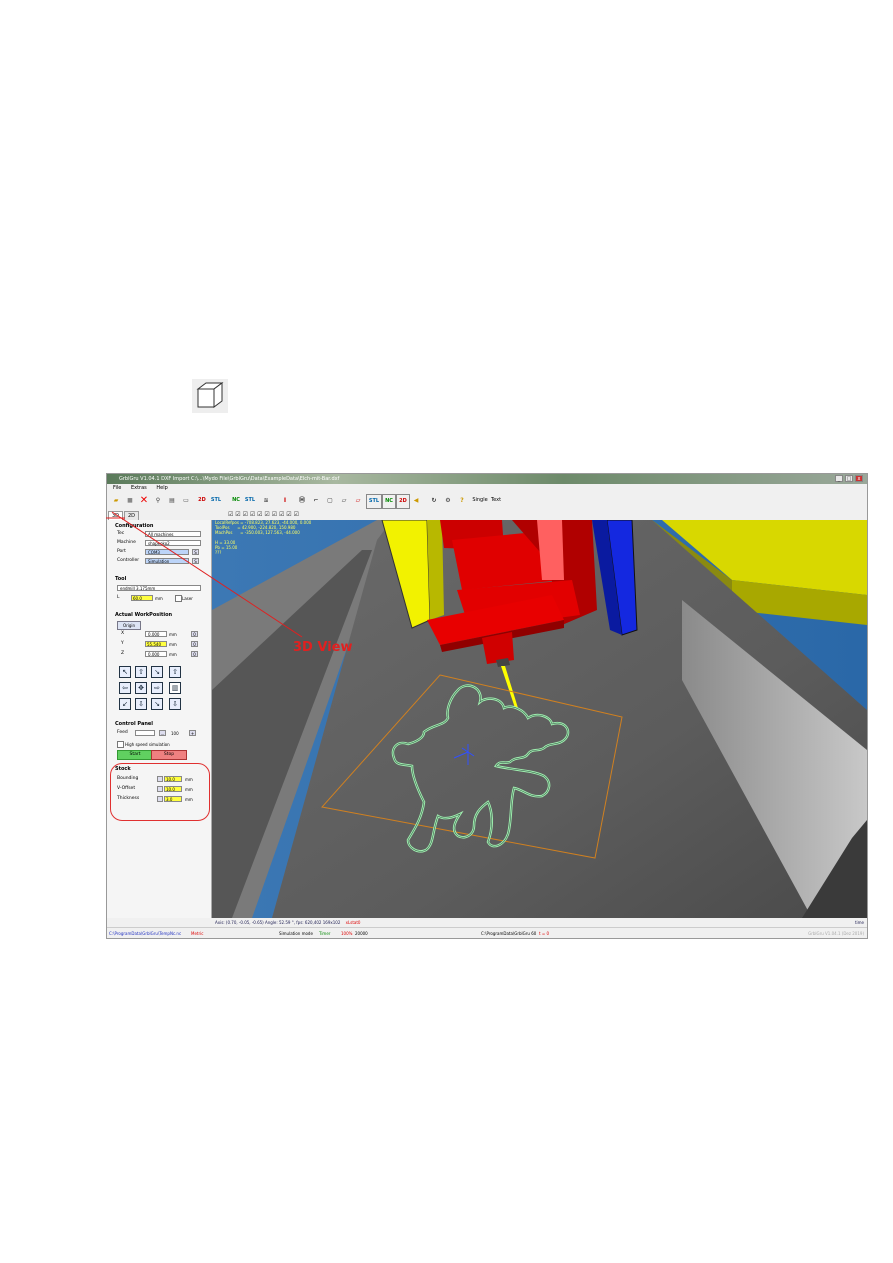 Image resolution: width=893 pixels, height=1263 pixels. What do you see at coordinates (161, 488) in the screenshot?
I see `menu-help: Help` at bounding box center [161, 488].